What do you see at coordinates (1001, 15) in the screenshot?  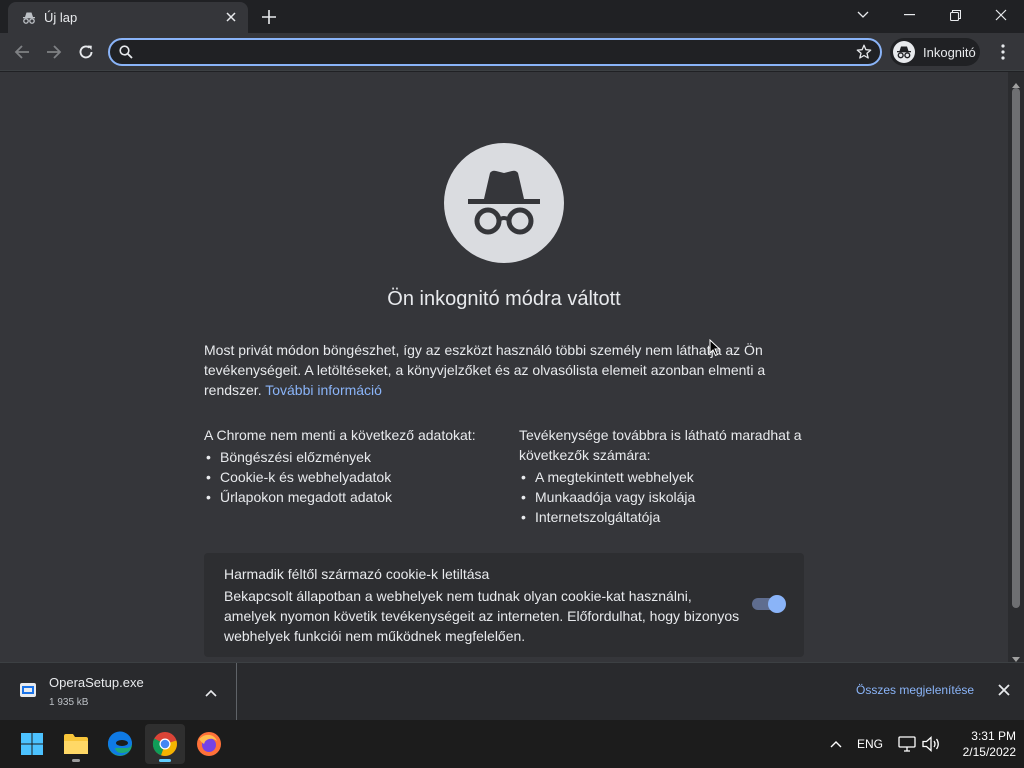 I see `close-window-icon` at bounding box center [1001, 15].